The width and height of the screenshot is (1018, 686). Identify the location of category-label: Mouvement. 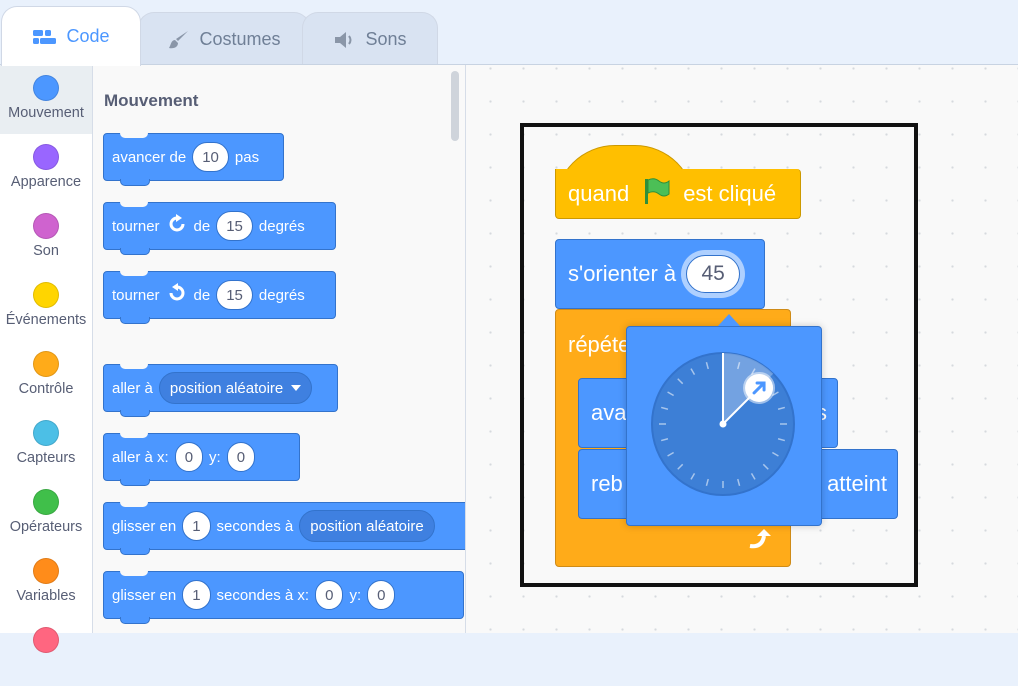
(46, 113).